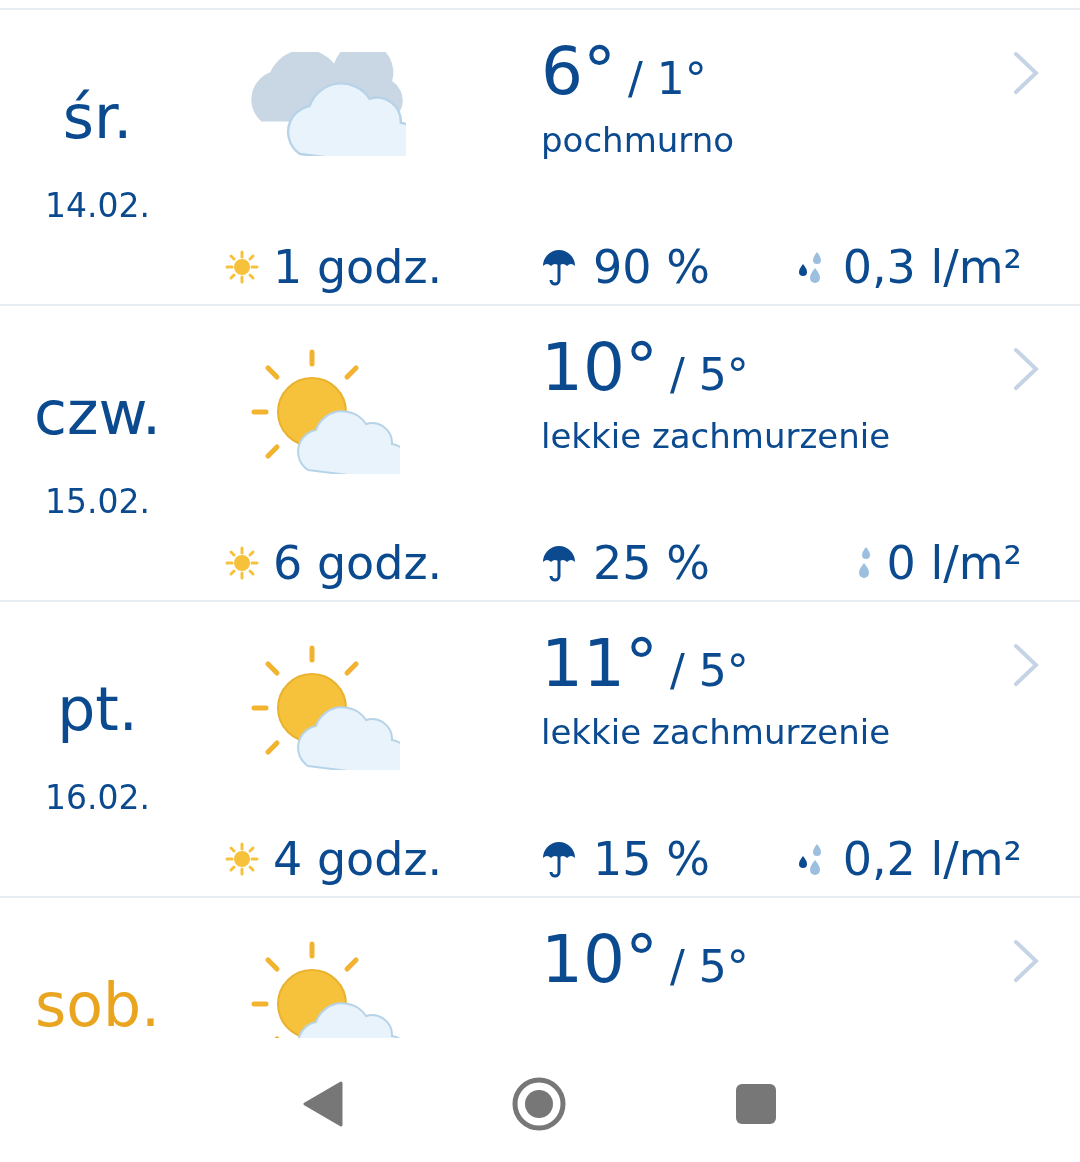 This screenshot has height=1162, width=1080. I want to click on date-label: 14.02., so click(97, 205).